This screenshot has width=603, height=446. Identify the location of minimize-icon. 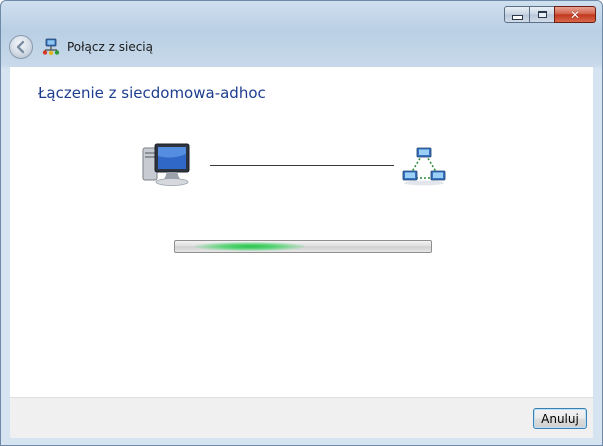
(517, 17).